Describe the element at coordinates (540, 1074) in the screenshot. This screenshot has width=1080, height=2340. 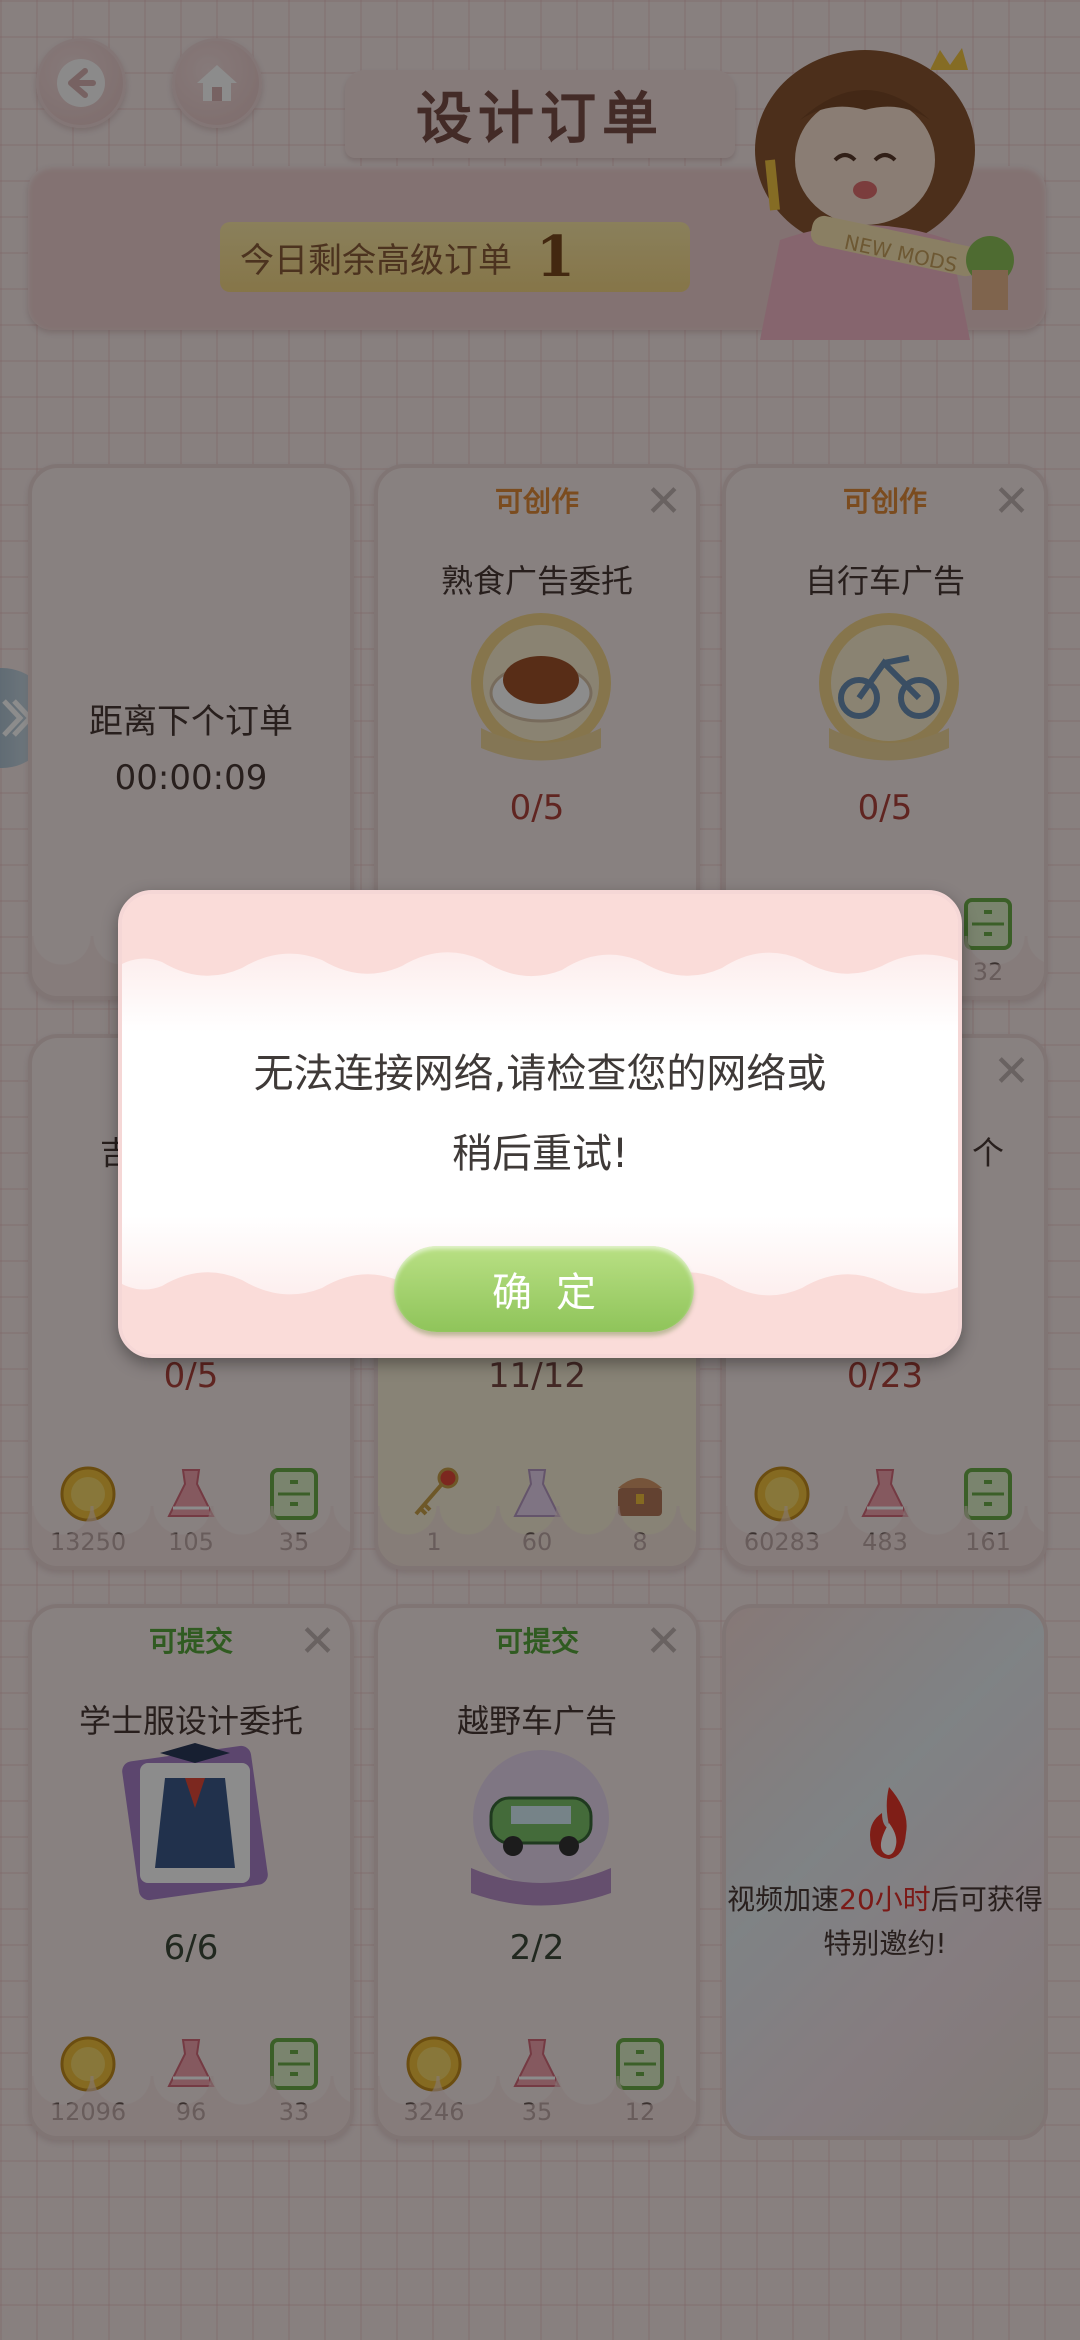
I see `dialog-message-line1: 无法连接网络,请检查您的网络或` at that location.